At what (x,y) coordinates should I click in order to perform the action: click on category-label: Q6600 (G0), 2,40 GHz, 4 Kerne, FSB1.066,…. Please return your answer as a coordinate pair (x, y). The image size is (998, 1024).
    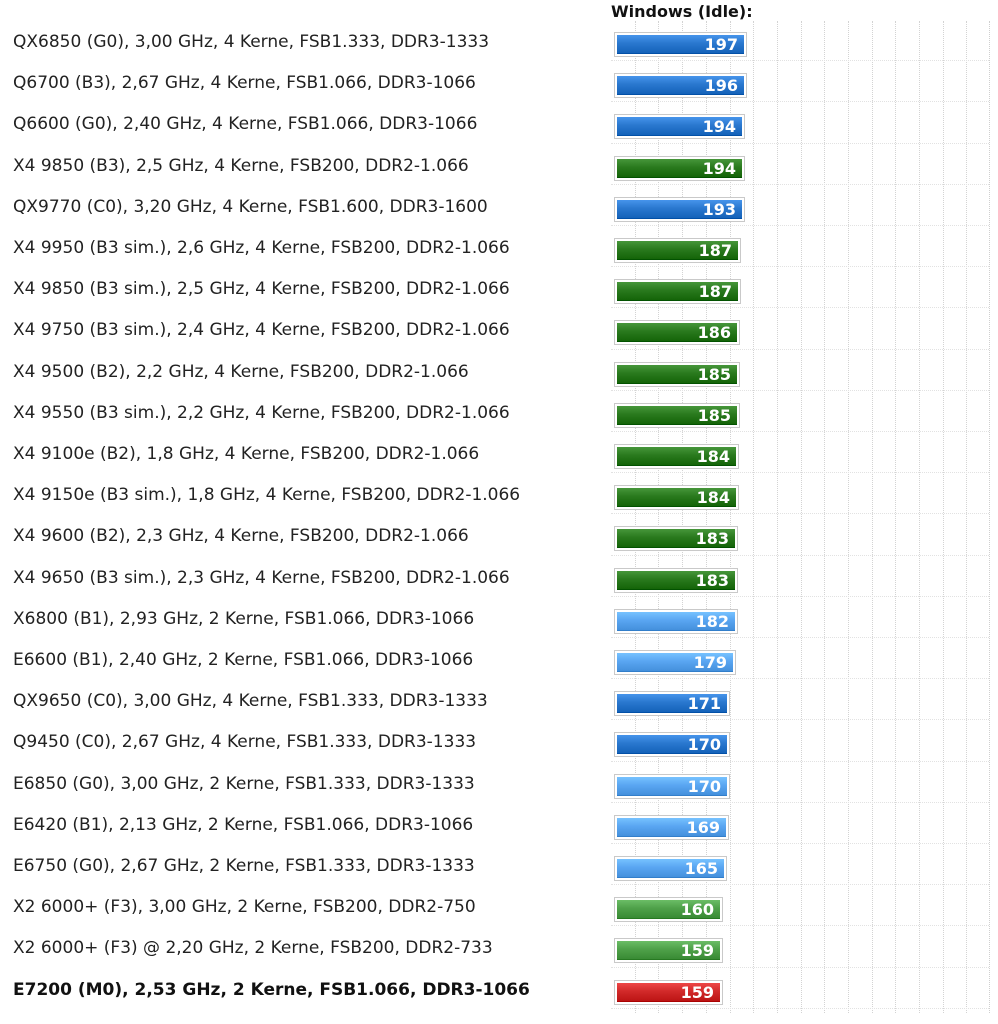
    Looking at the image, I should click on (245, 124).